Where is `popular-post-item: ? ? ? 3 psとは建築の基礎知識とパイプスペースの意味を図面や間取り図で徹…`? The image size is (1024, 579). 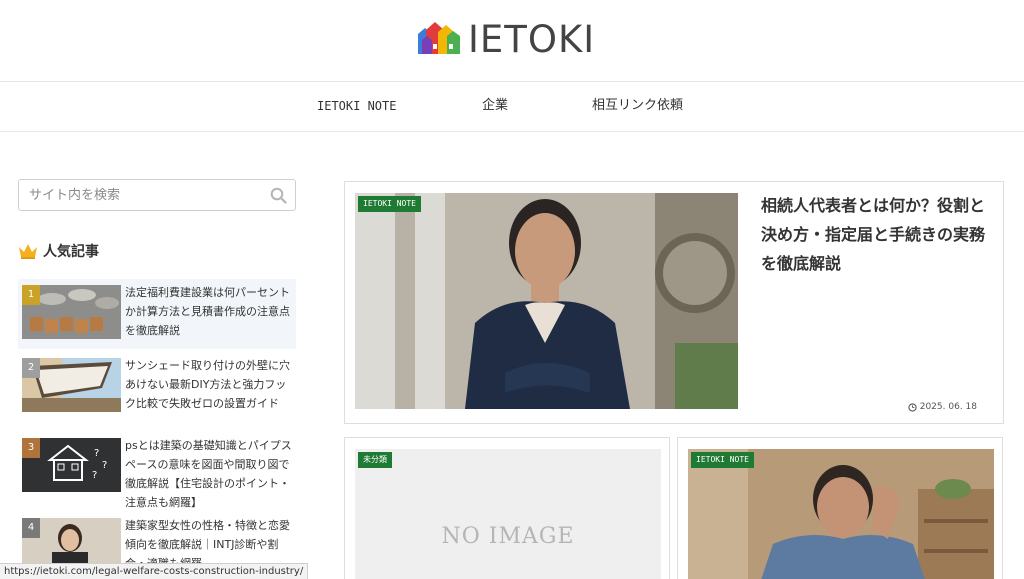 popular-post-item: ? ? ? 3 psとは建築の基礎知識とパイプスペースの意味を図面や間取り図で徹… is located at coordinates (157, 470).